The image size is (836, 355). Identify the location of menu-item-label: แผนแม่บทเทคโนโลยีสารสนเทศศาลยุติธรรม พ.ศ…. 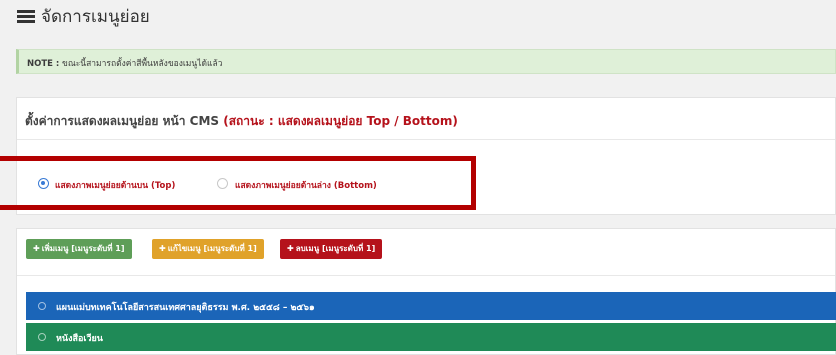
(185, 308).